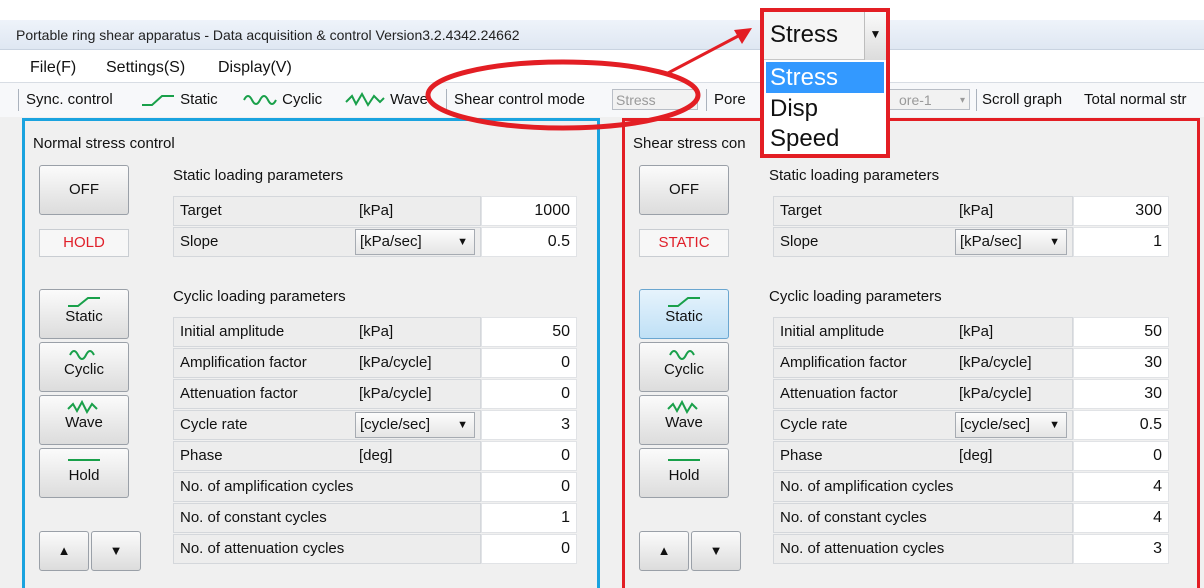 The width and height of the screenshot is (1204, 588). I want to click on annotation-overlay, so click(588, 79).